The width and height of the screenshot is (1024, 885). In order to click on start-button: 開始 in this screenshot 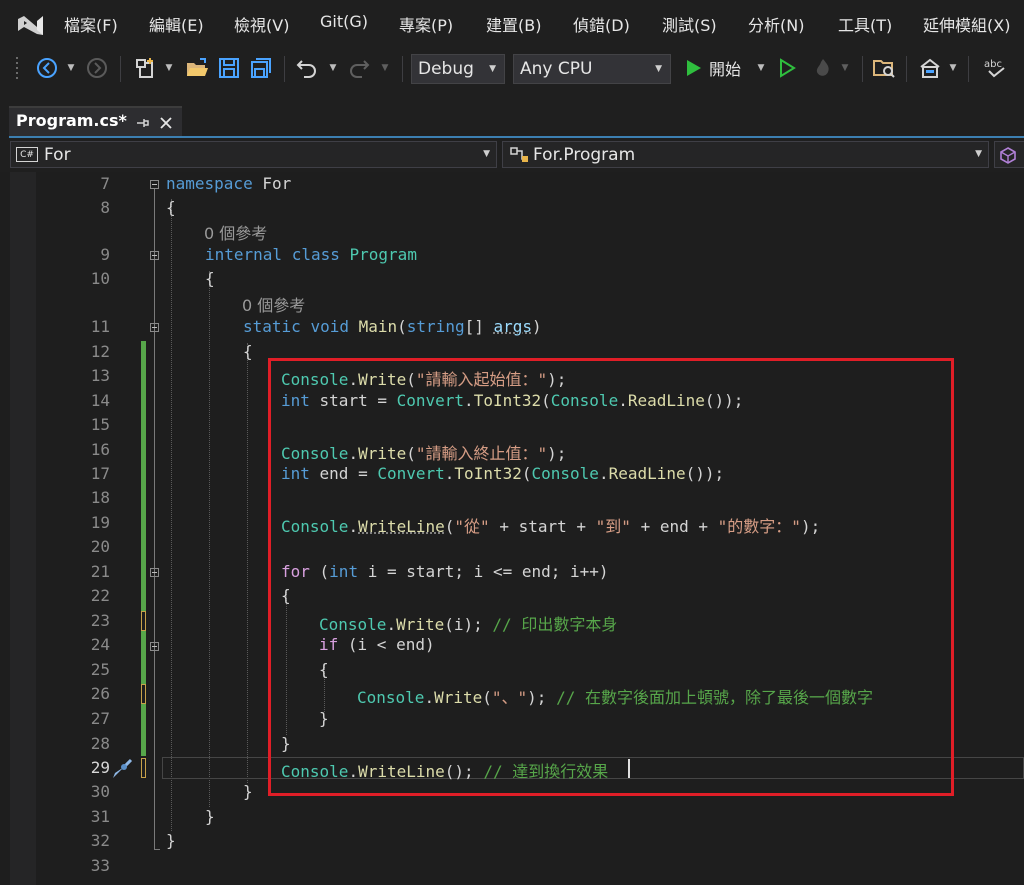, I will do `click(720, 68)`.